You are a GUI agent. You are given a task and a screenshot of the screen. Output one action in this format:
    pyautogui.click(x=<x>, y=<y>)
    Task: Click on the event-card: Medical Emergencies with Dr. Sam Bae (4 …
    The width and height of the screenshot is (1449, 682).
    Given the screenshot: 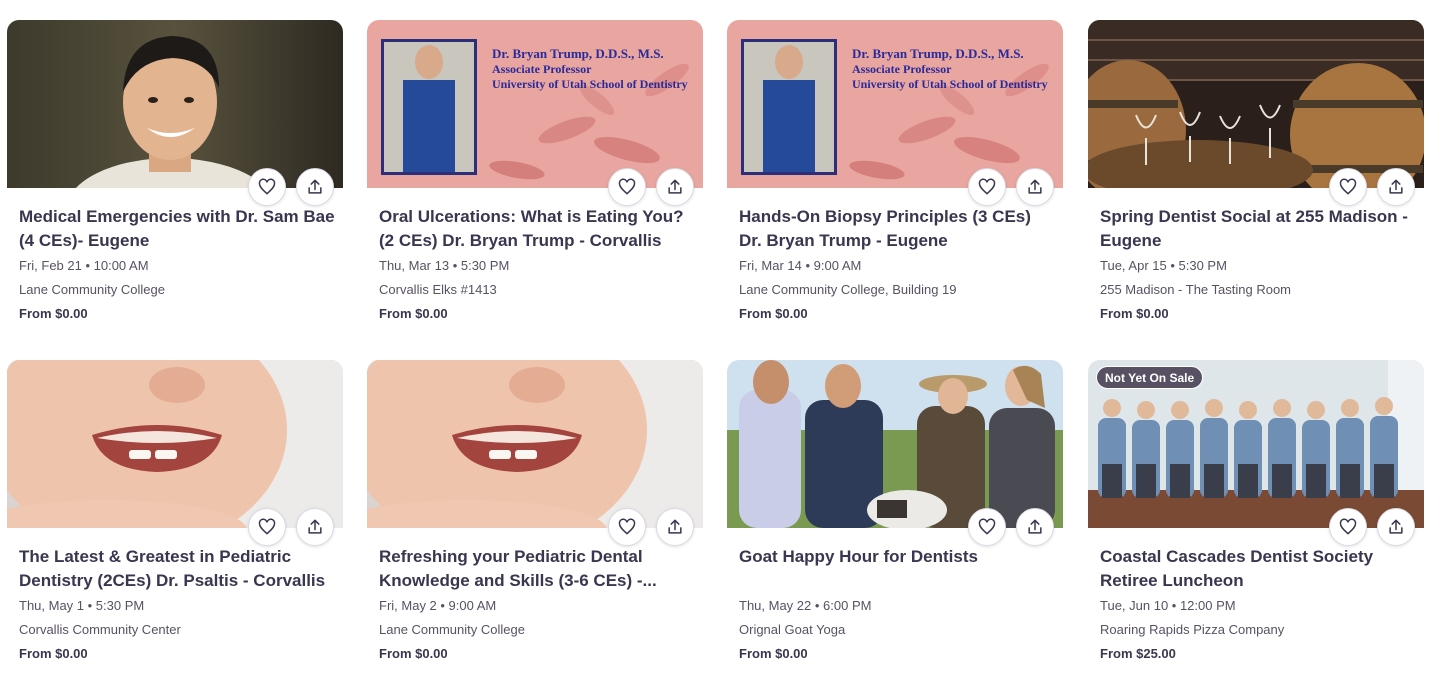 What is the action you would take?
    pyautogui.click(x=175, y=180)
    